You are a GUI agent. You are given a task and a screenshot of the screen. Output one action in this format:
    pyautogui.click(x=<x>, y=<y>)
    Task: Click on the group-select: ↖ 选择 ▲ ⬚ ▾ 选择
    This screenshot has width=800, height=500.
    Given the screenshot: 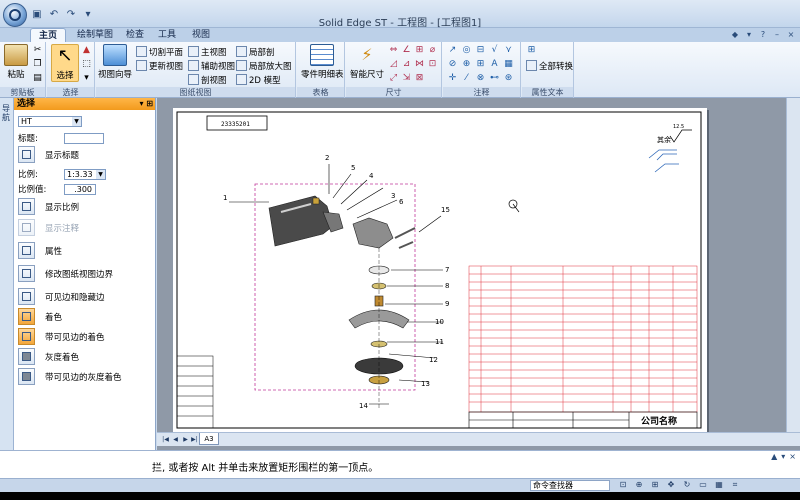 What is the action you would take?
    pyautogui.click(x=71, y=70)
    